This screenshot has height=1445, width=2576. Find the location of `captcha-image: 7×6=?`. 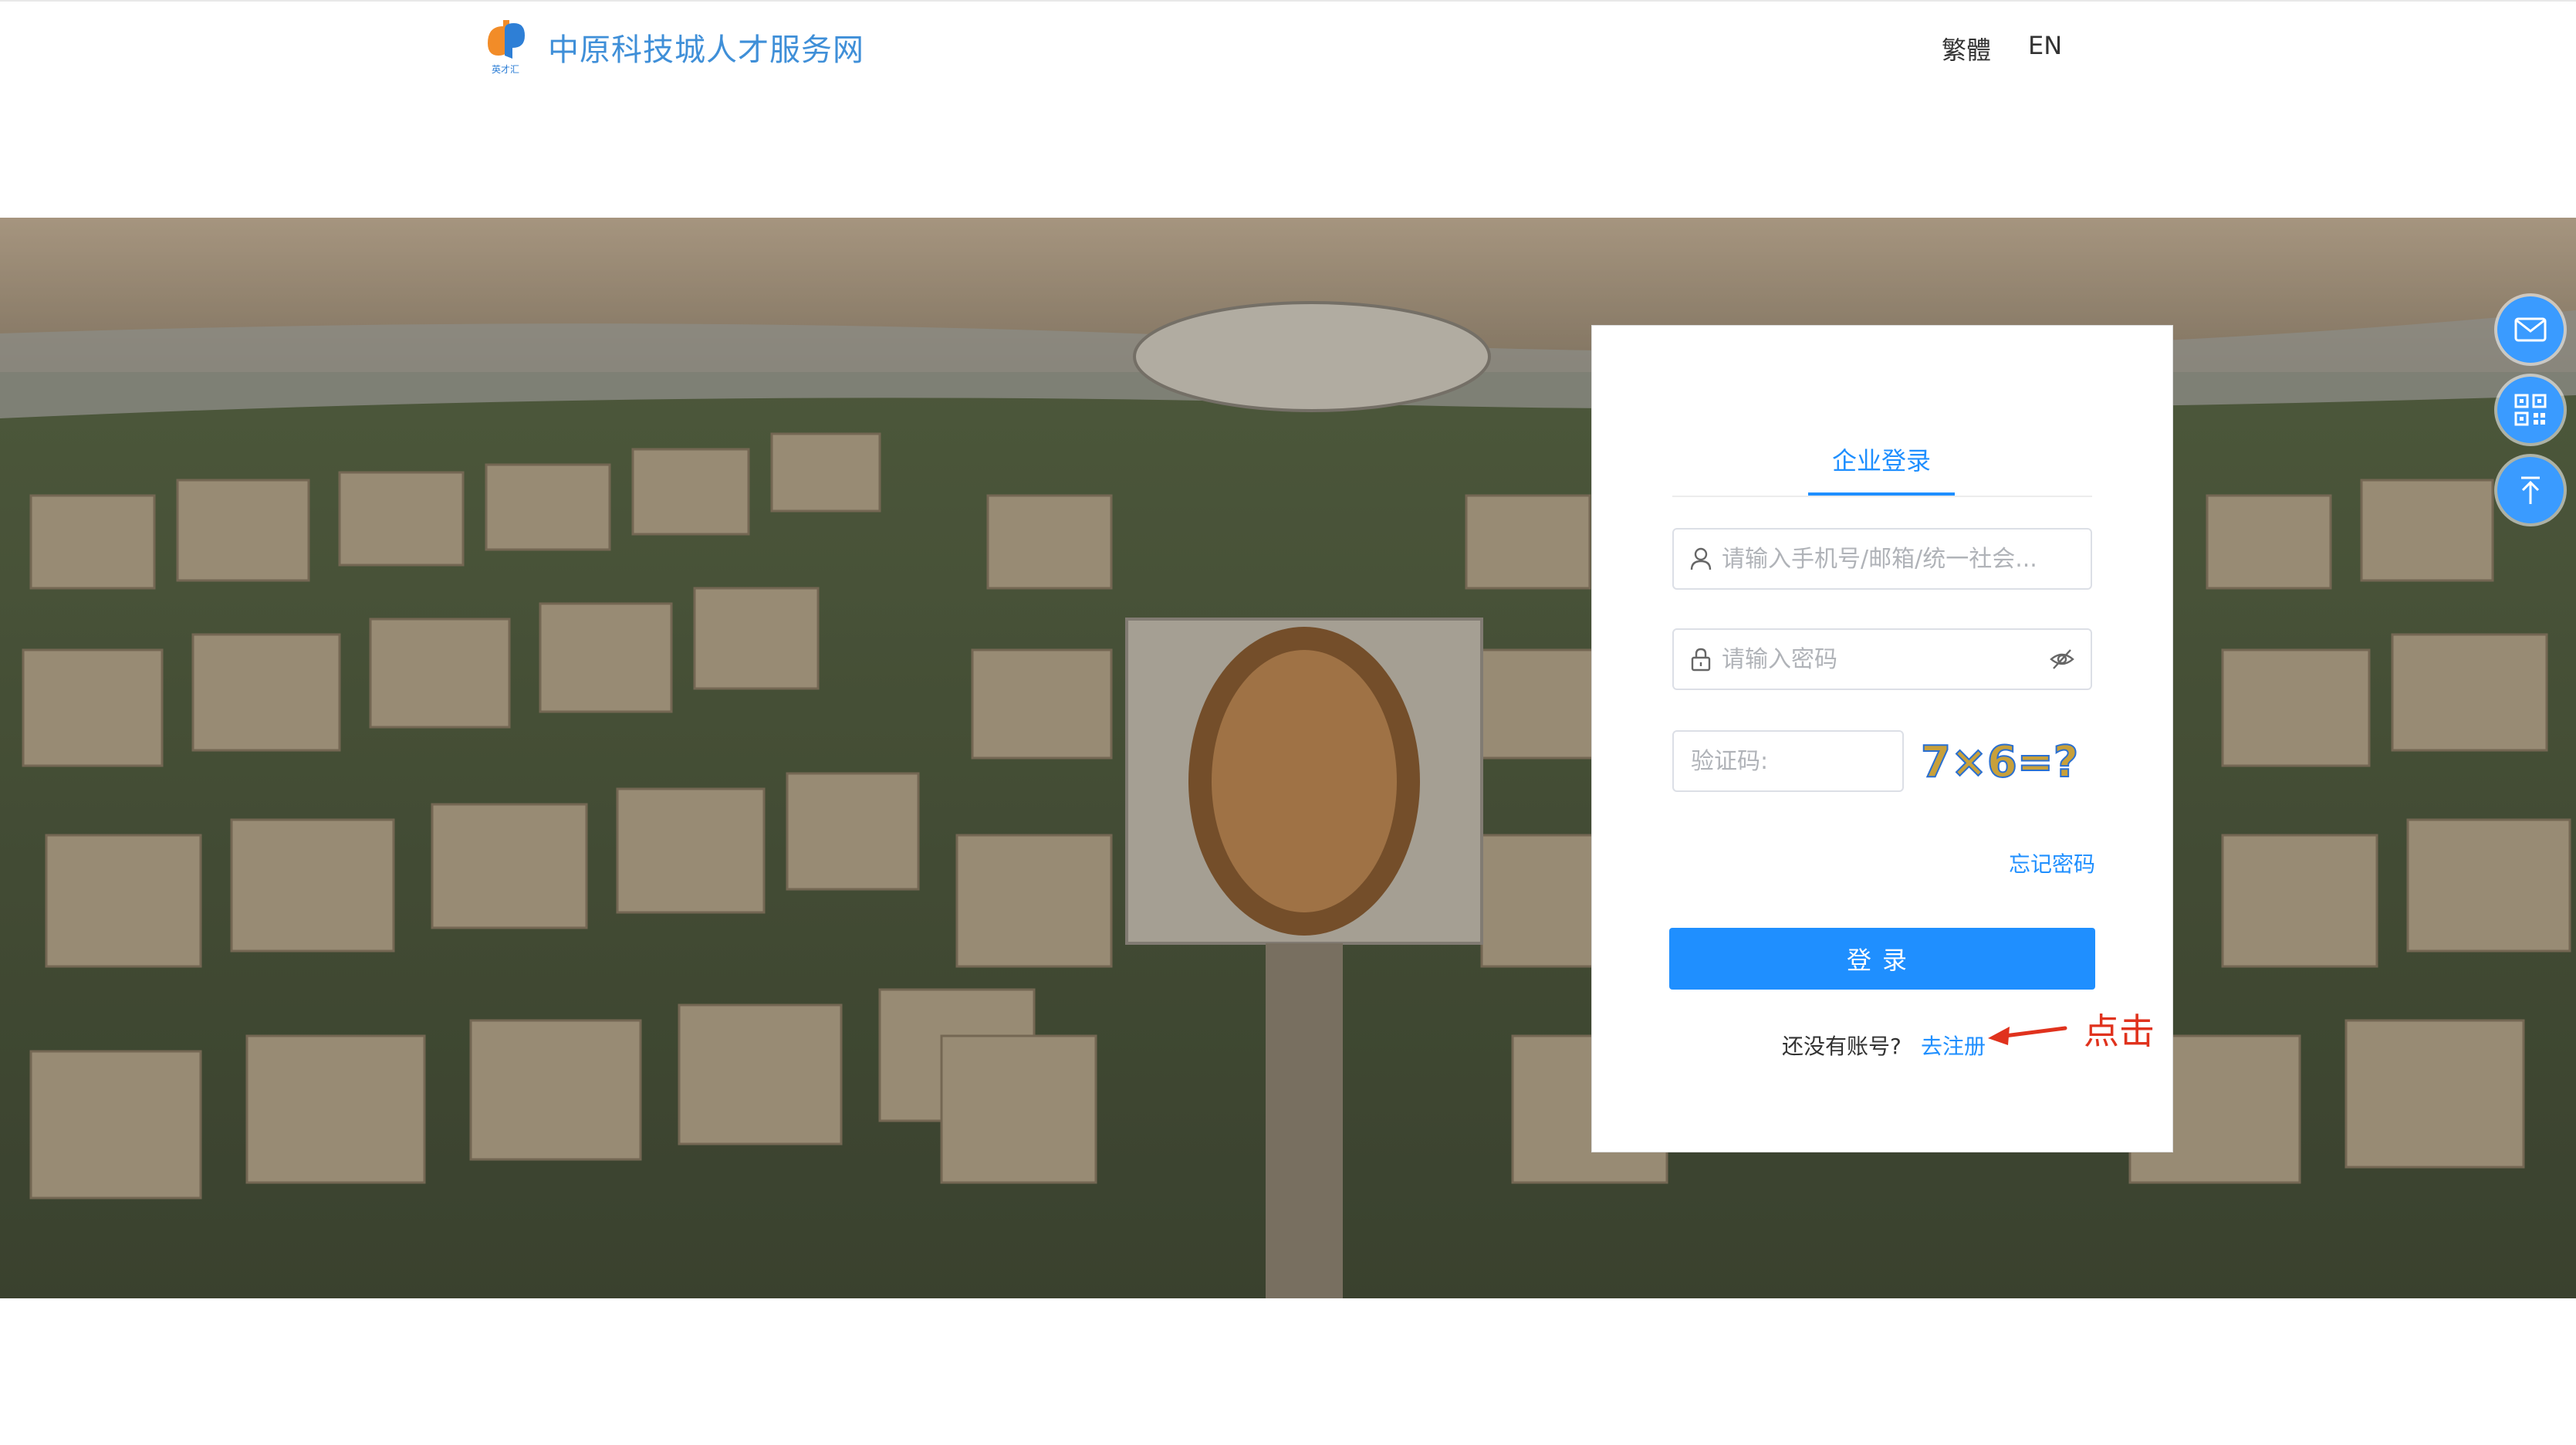

captcha-image: 7×6=? is located at coordinates (2005, 761).